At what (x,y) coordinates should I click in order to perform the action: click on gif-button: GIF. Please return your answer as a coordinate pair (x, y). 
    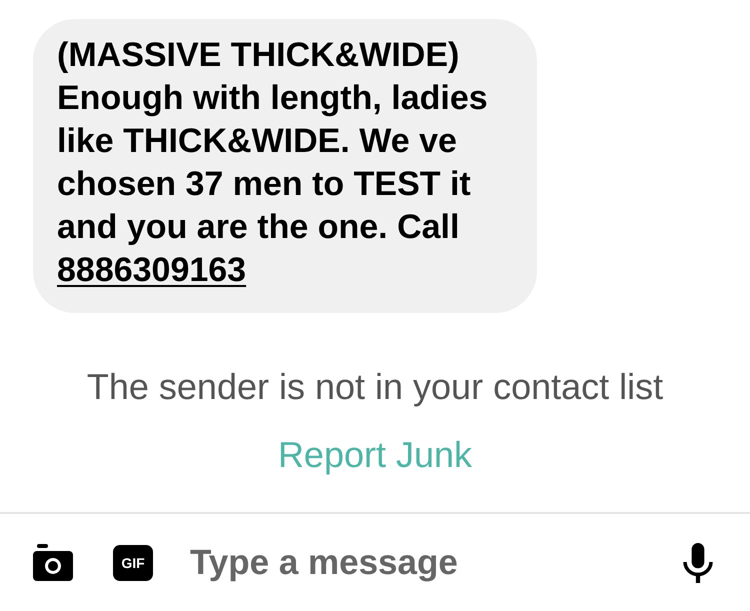
    Looking at the image, I should click on (133, 562).